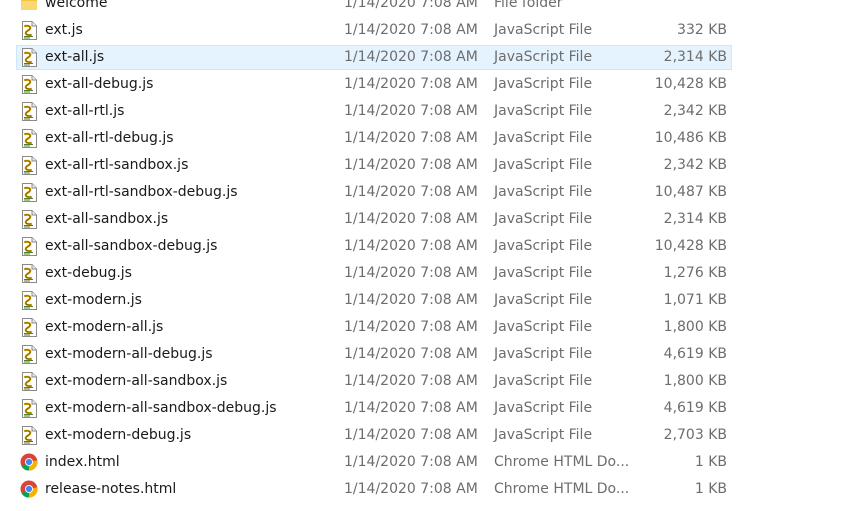  Describe the element at coordinates (109, 138) in the screenshot. I see `file-name: ext-all-rtl-debug.js` at that location.